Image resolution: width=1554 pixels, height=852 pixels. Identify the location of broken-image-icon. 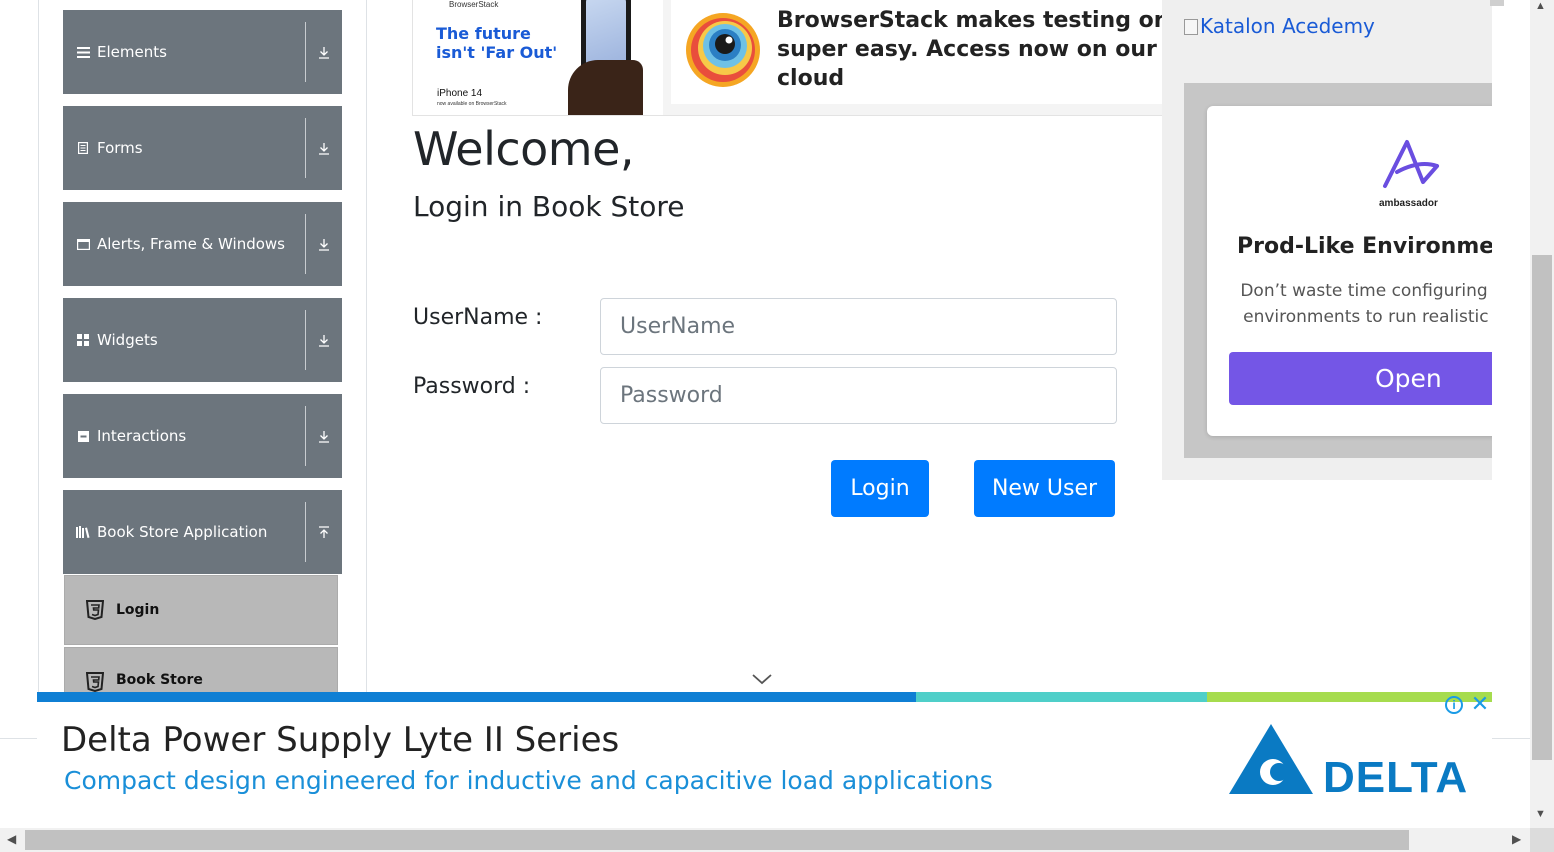
(1191, 27).